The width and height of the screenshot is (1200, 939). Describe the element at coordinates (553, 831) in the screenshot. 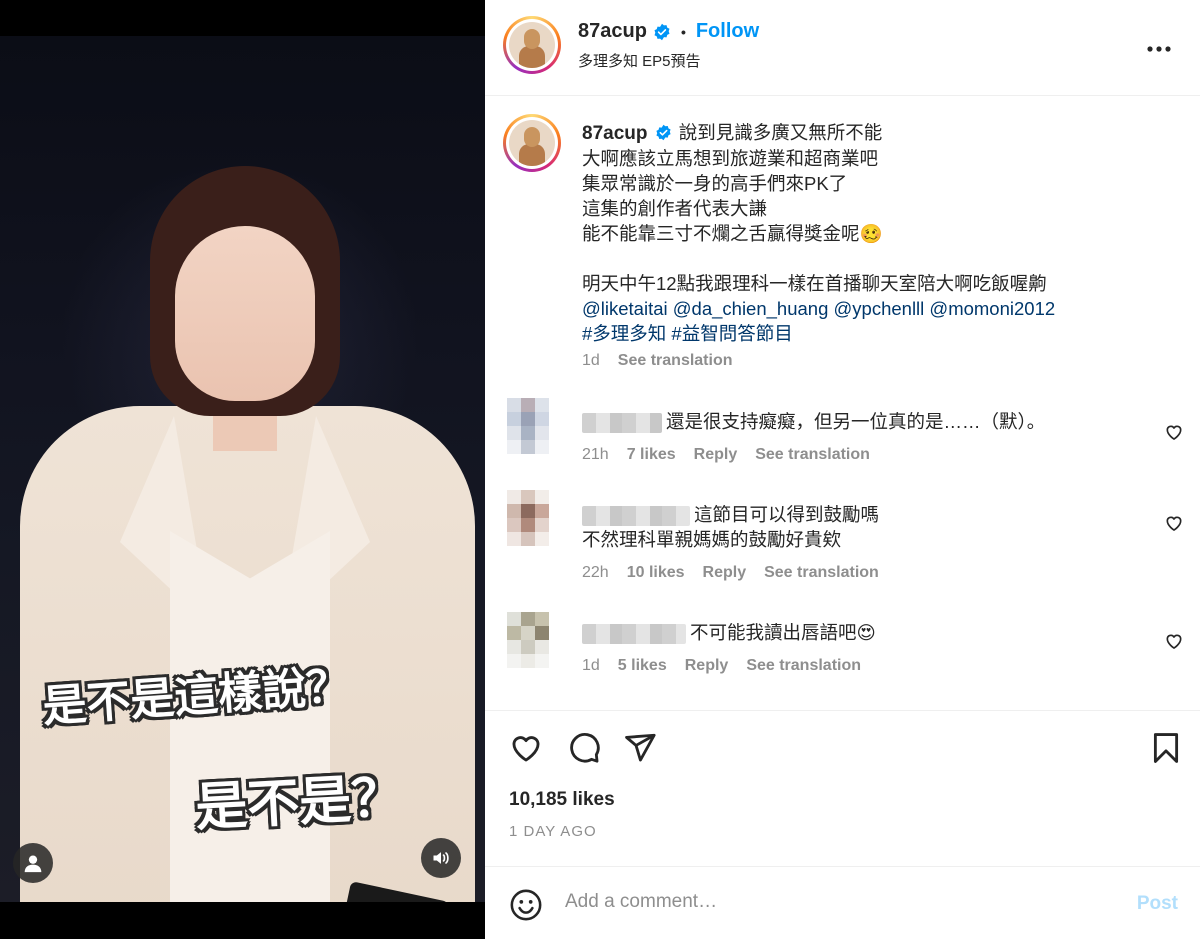

I see `post-timestamp: 1 DAY AGO` at that location.